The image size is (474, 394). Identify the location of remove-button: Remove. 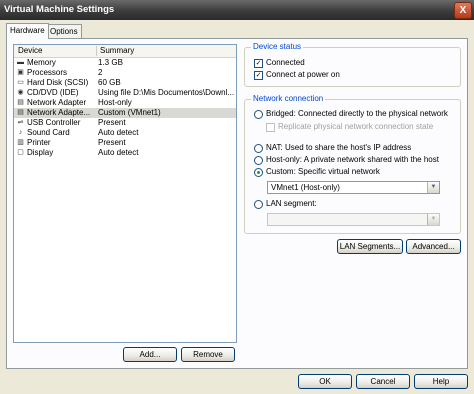
(208, 354).